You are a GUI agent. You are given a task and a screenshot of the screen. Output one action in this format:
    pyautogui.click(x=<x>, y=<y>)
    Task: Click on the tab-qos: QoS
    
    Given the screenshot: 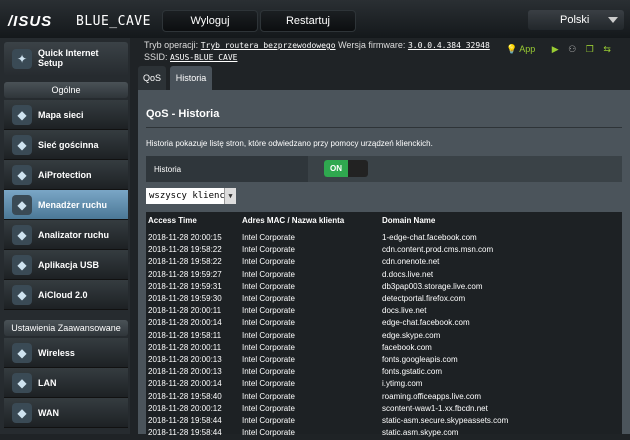 What is the action you would take?
    pyautogui.click(x=152, y=78)
    